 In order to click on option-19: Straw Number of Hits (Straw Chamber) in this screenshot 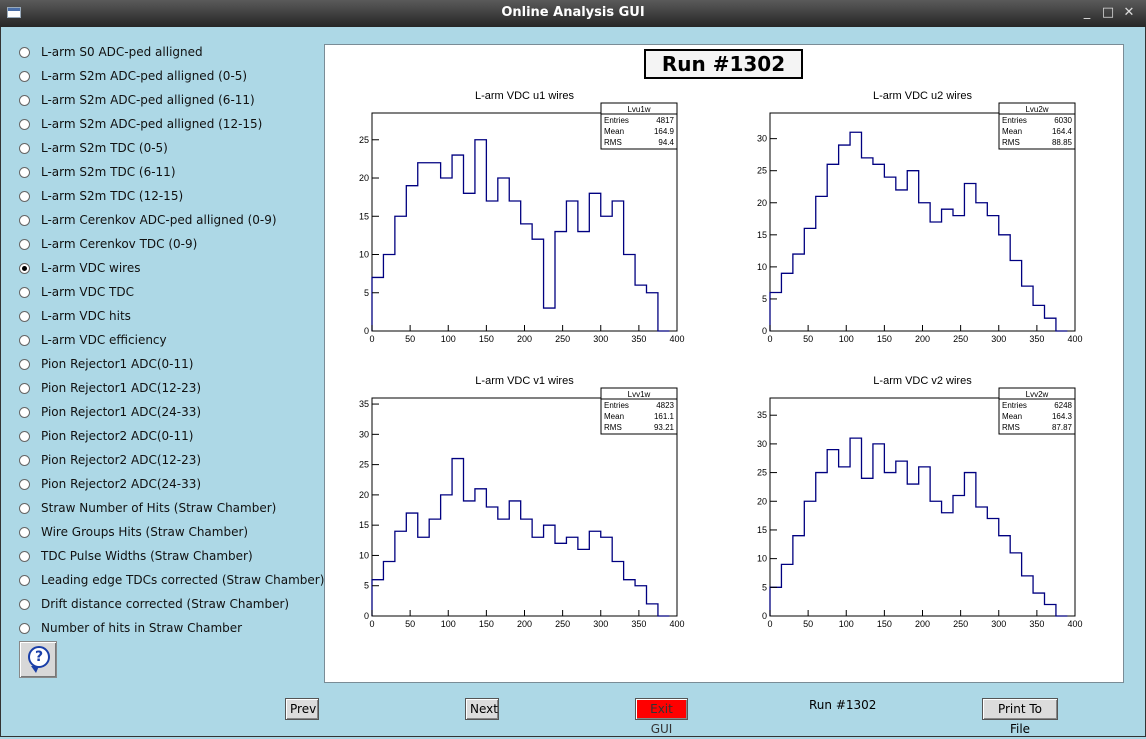, I will do `click(171, 508)`.